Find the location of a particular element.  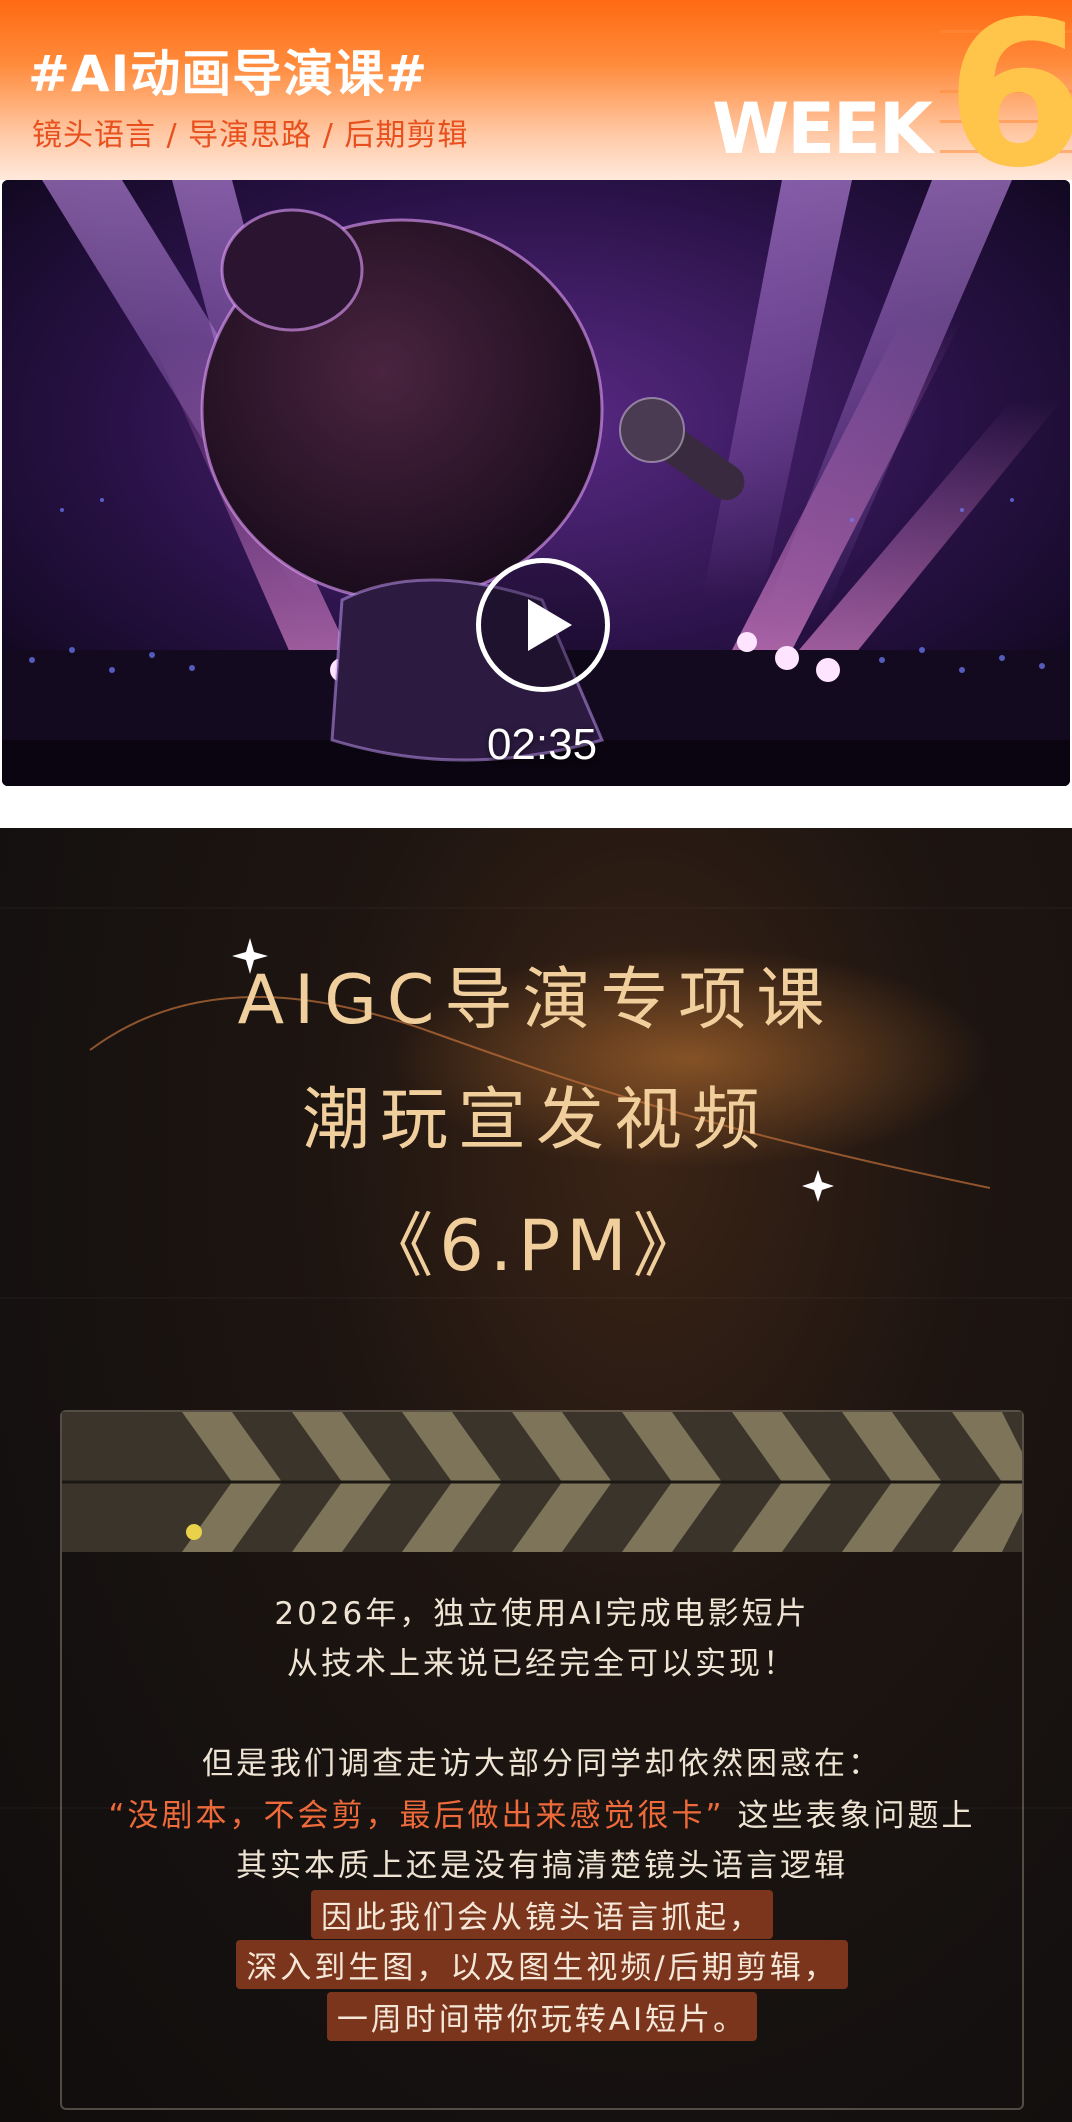

poster-text-line: 一周时间带你玩转AI短片。 is located at coordinates (542, 2016).